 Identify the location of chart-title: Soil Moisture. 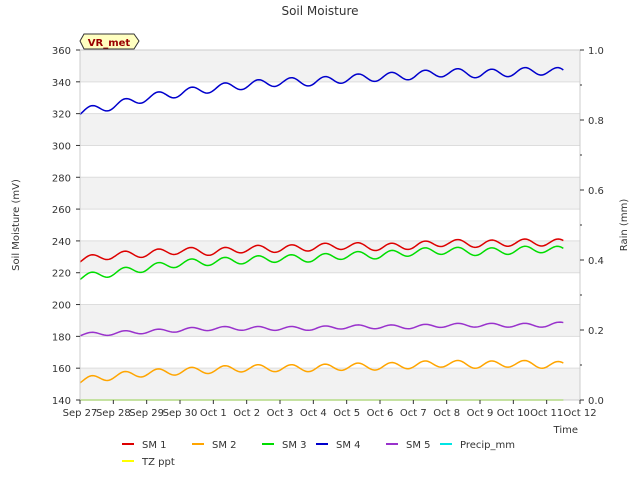
(319, 11).